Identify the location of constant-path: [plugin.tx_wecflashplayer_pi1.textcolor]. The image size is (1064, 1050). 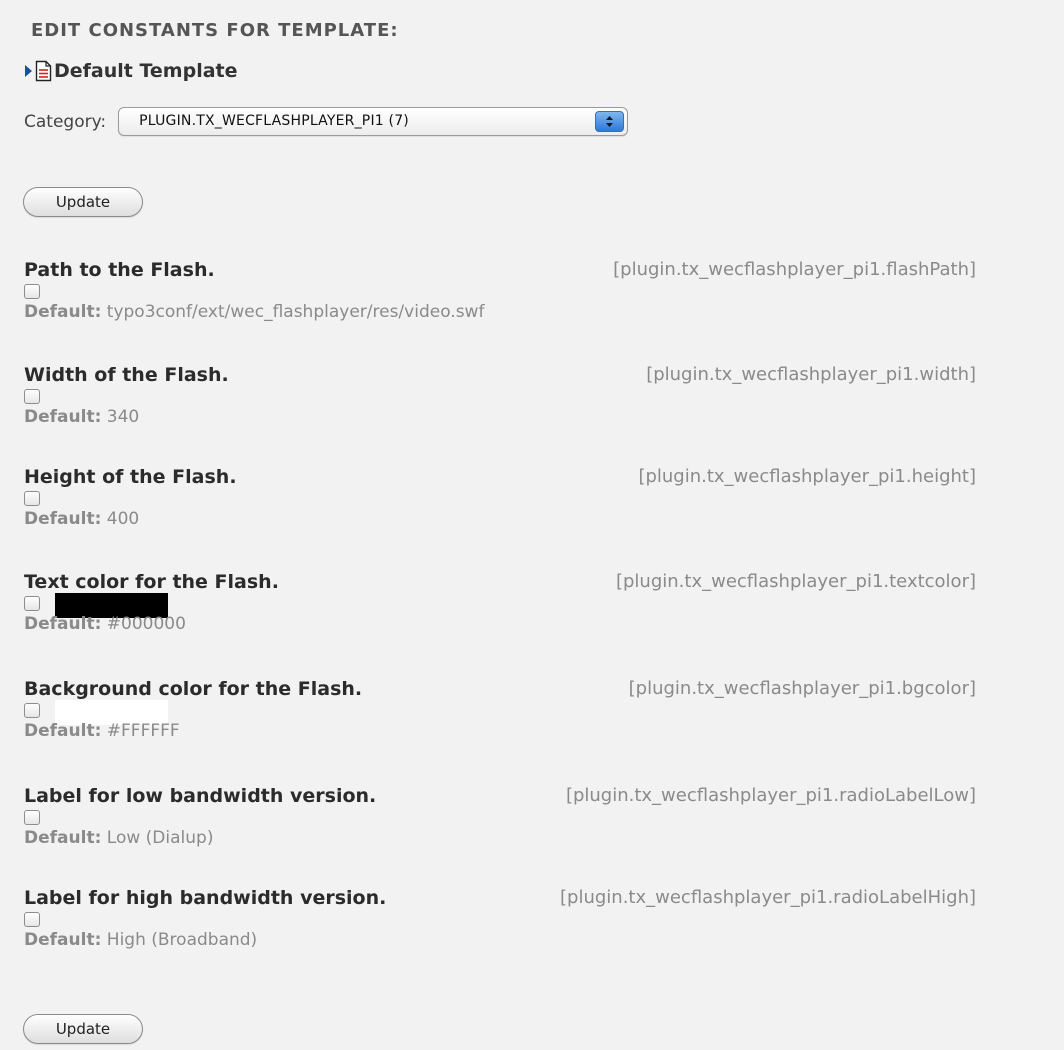
(795, 581).